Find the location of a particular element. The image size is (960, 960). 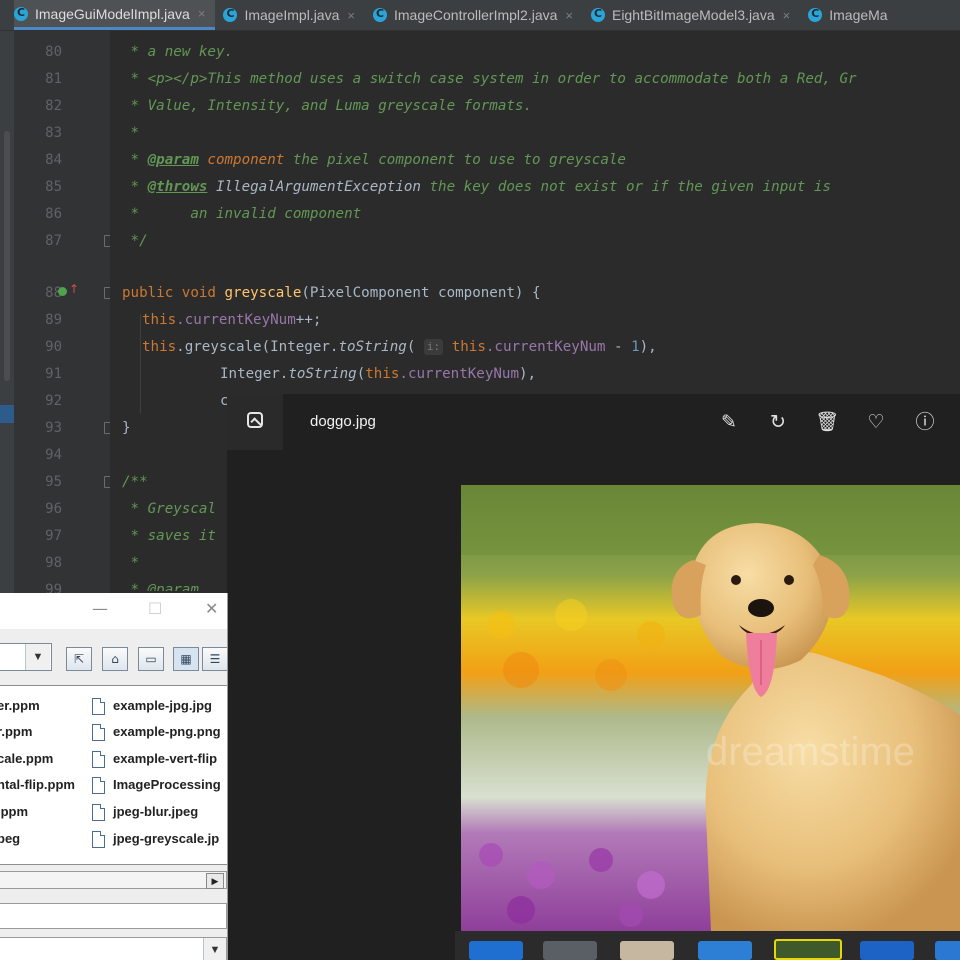

new-folder-icon: ▭ is located at coordinates (151, 659).